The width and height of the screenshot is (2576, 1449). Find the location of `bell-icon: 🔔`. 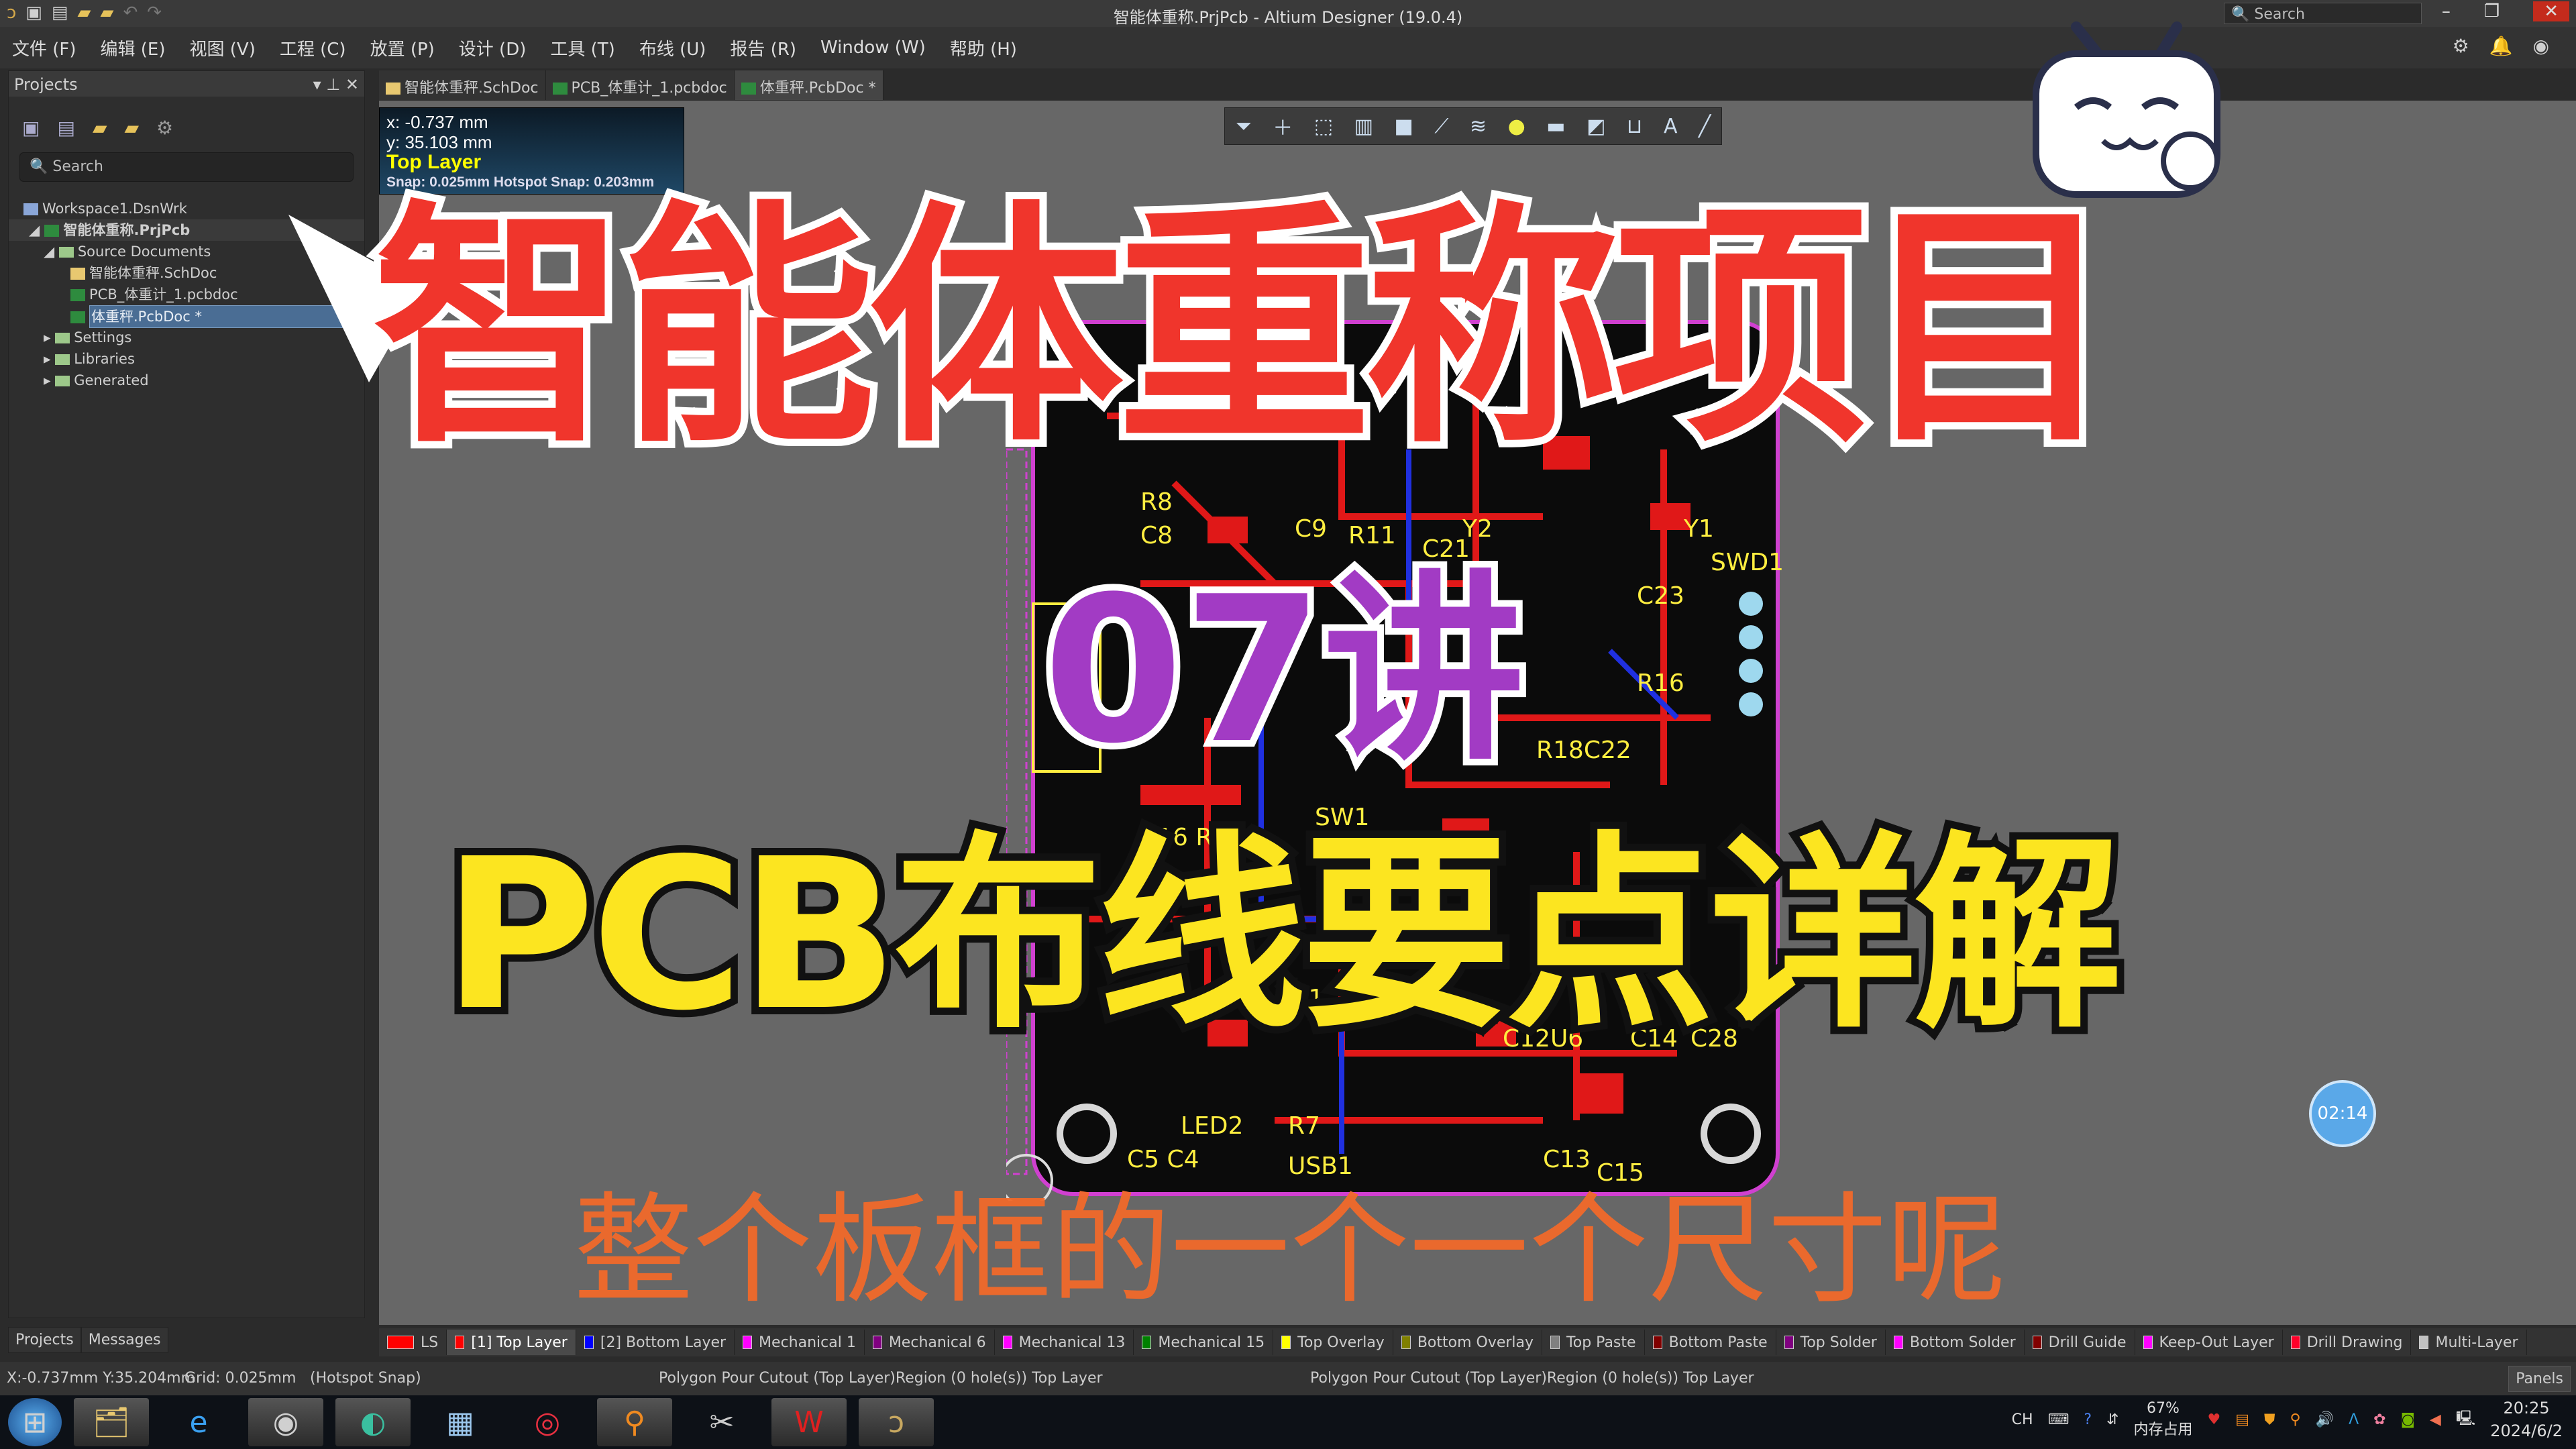

bell-icon: 🔔 is located at coordinates (2501, 46).